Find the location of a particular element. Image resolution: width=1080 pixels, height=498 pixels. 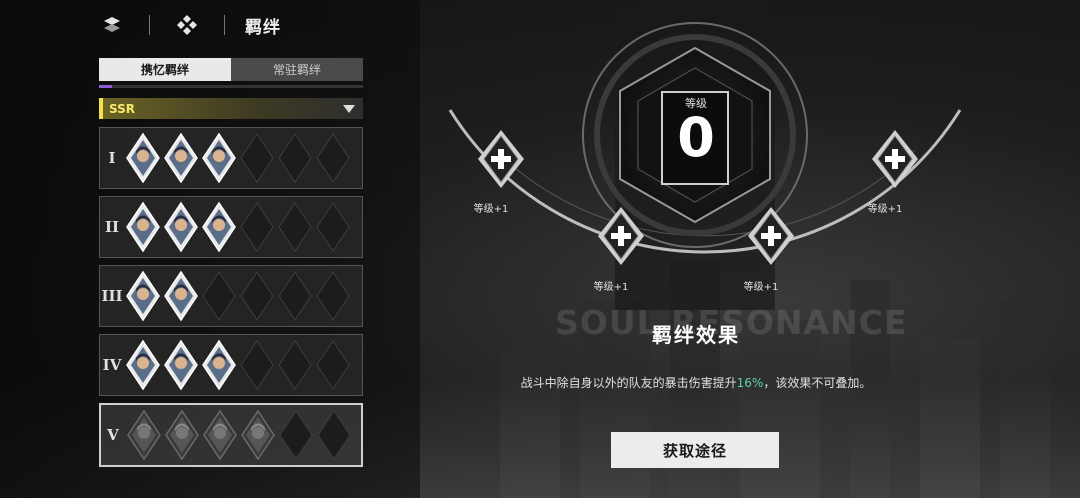

tier-row: V is located at coordinates (231, 435).